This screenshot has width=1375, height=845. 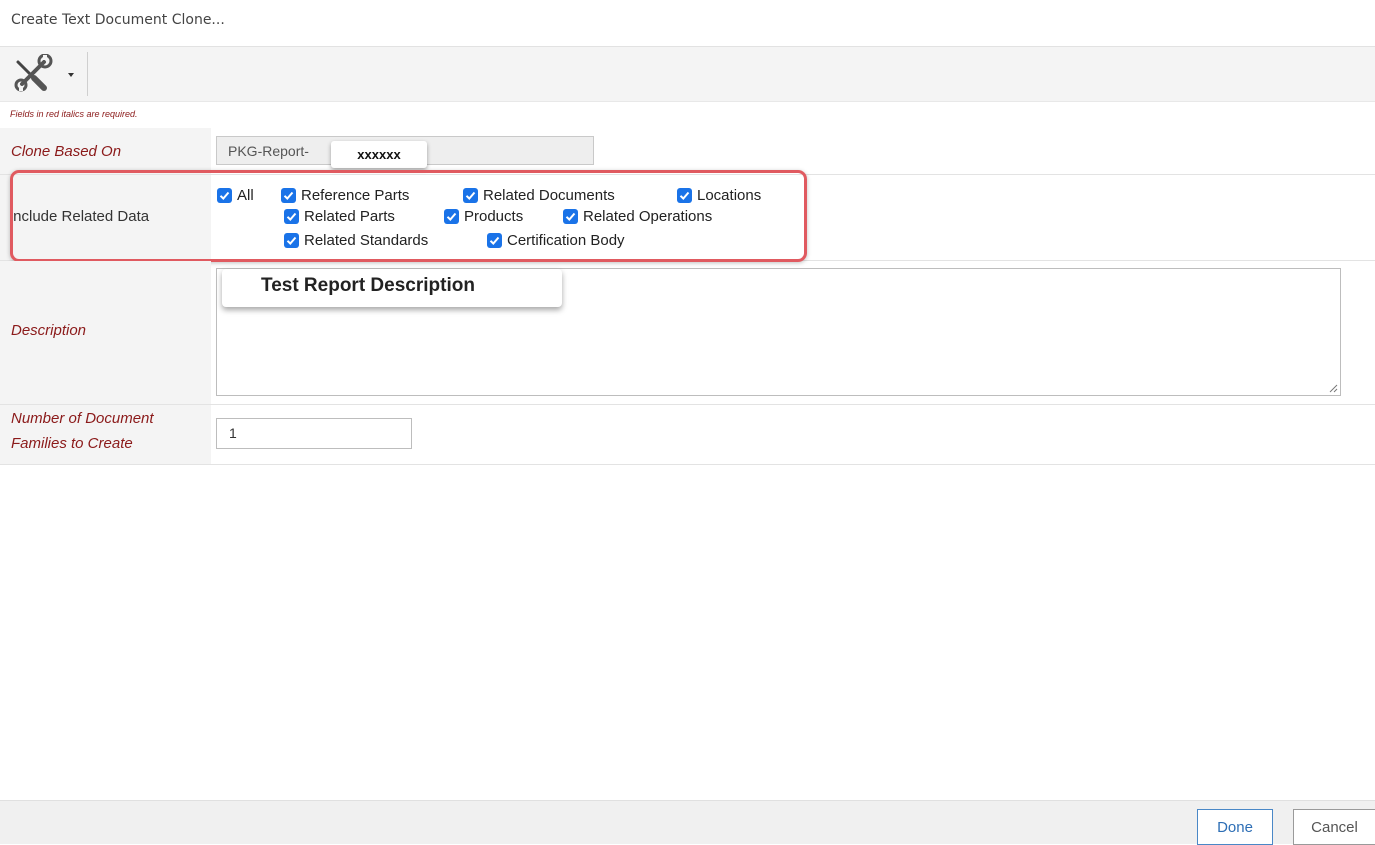 What do you see at coordinates (566, 240) in the screenshot?
I see `checkbox-label: Certification Body` at bounding box center [566, 240].